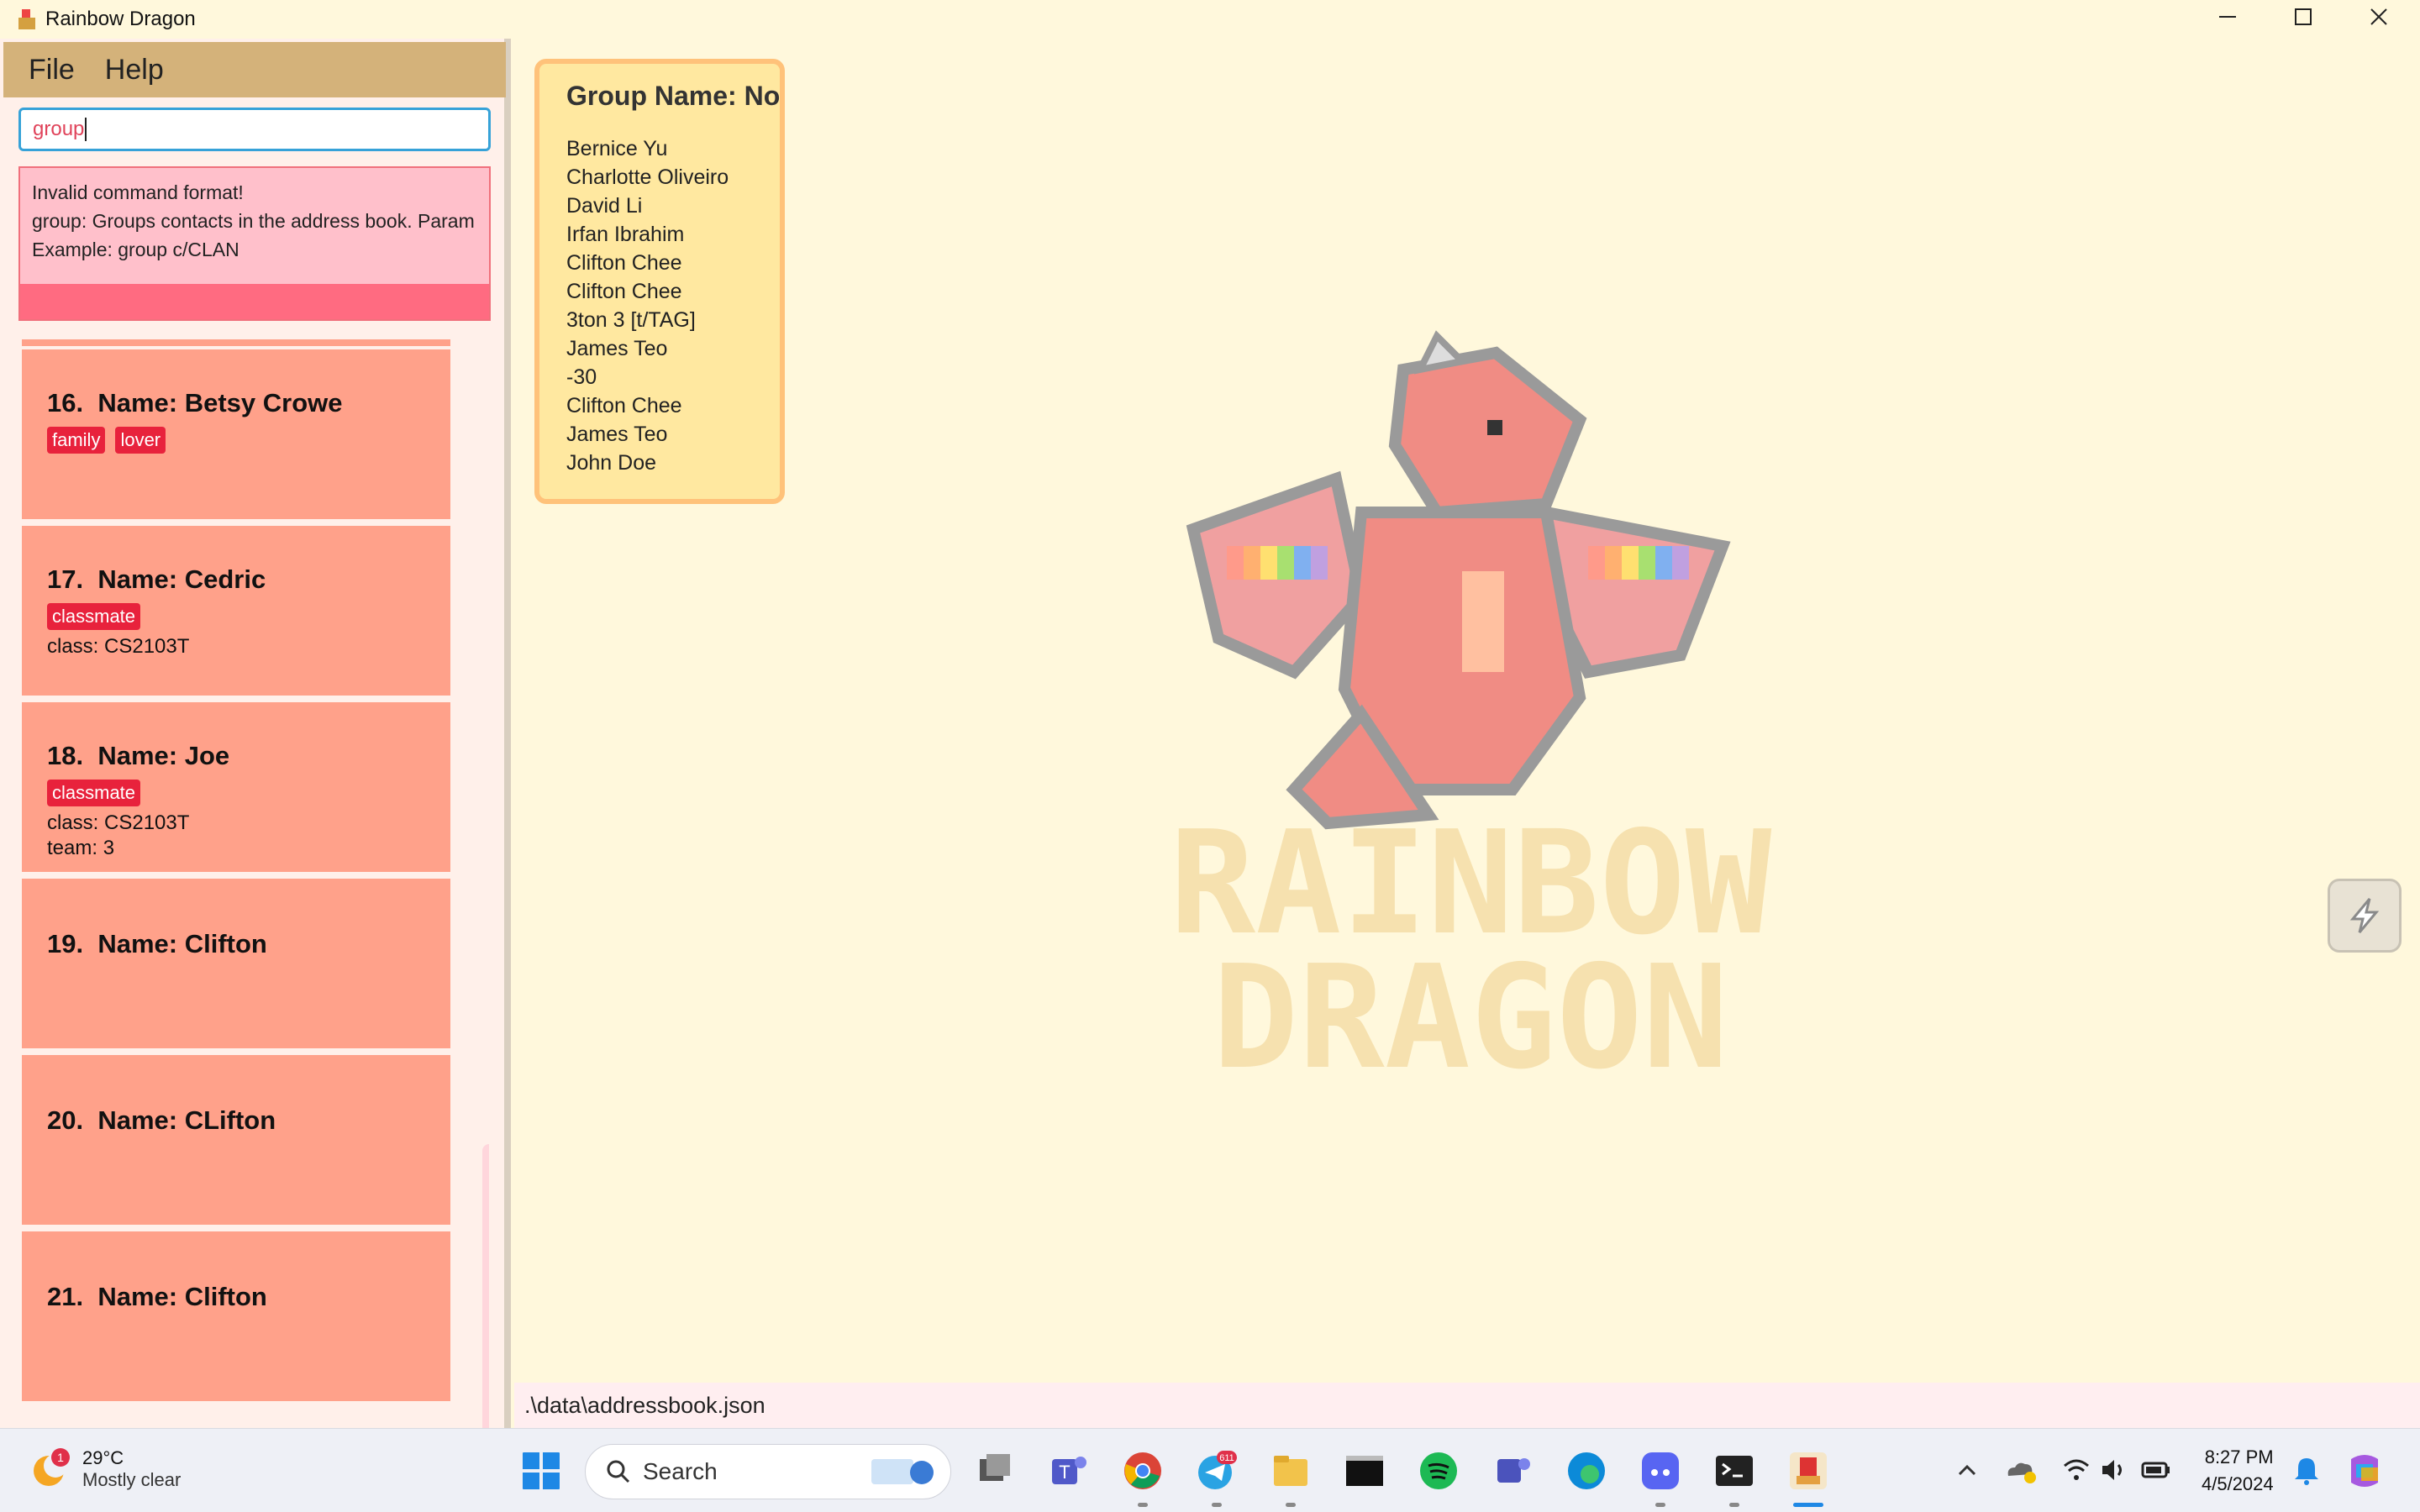 The image size is (2420, 1512). I want to click on command-input: group, so click(255, 129).